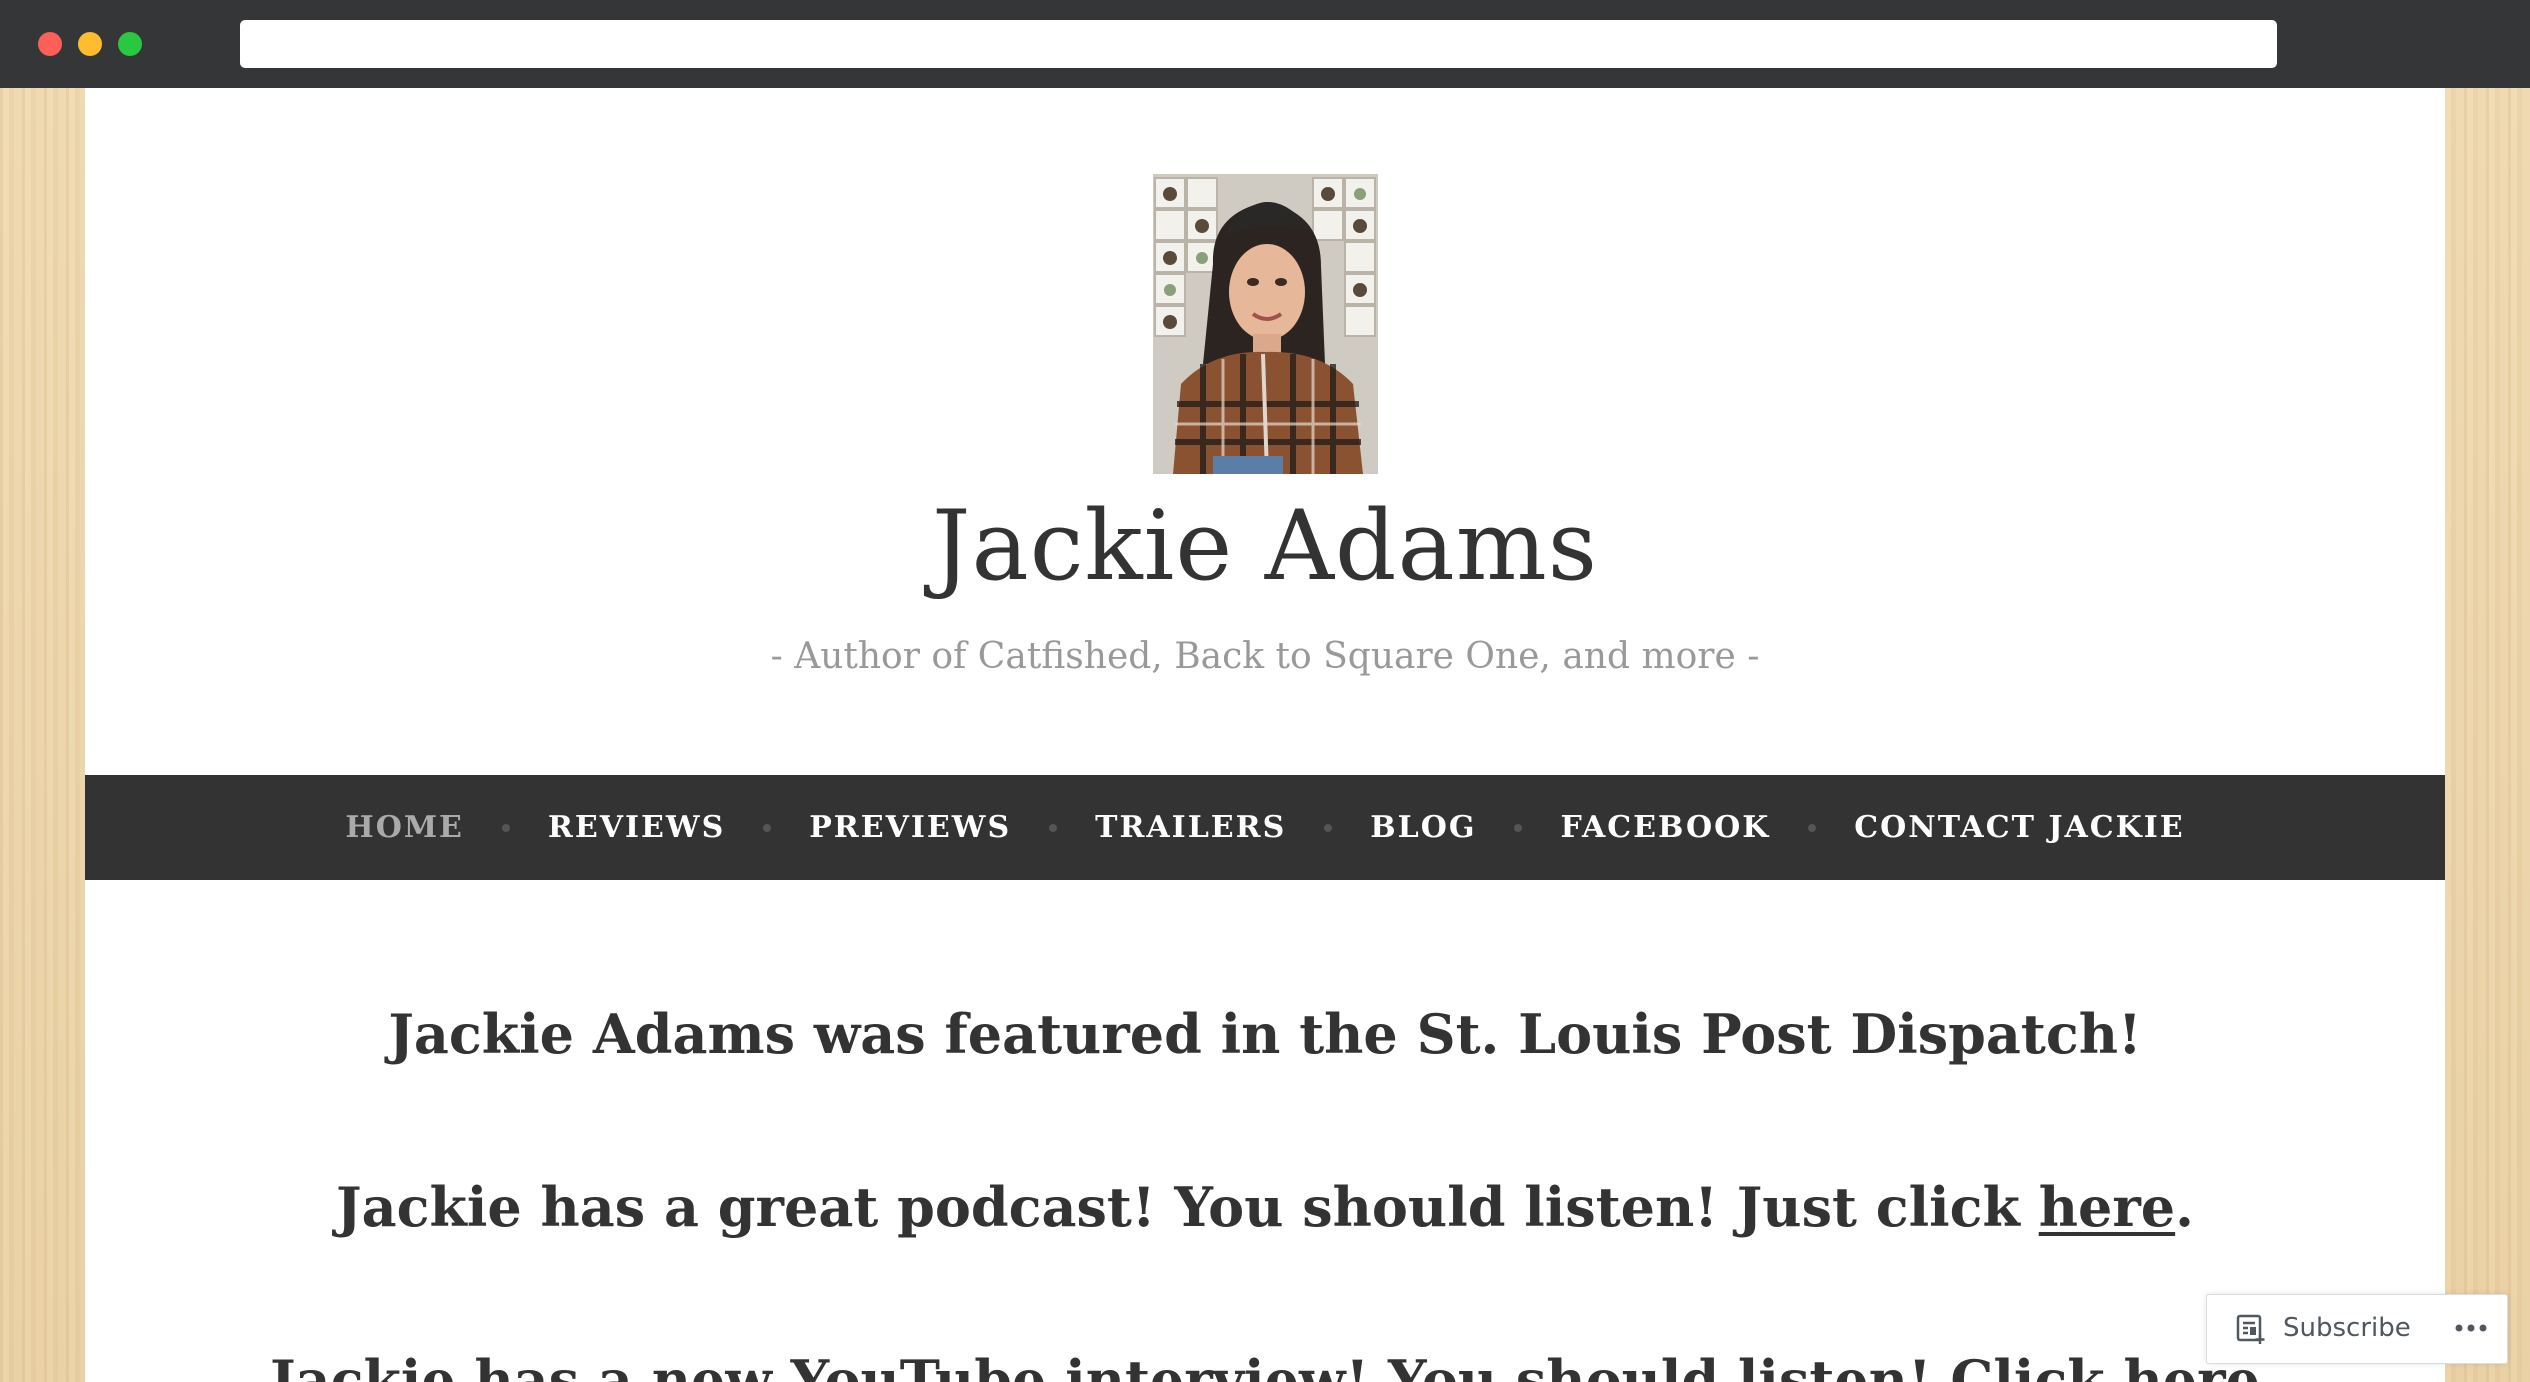  I want to click on browser-chrome, so click(1265, 44).